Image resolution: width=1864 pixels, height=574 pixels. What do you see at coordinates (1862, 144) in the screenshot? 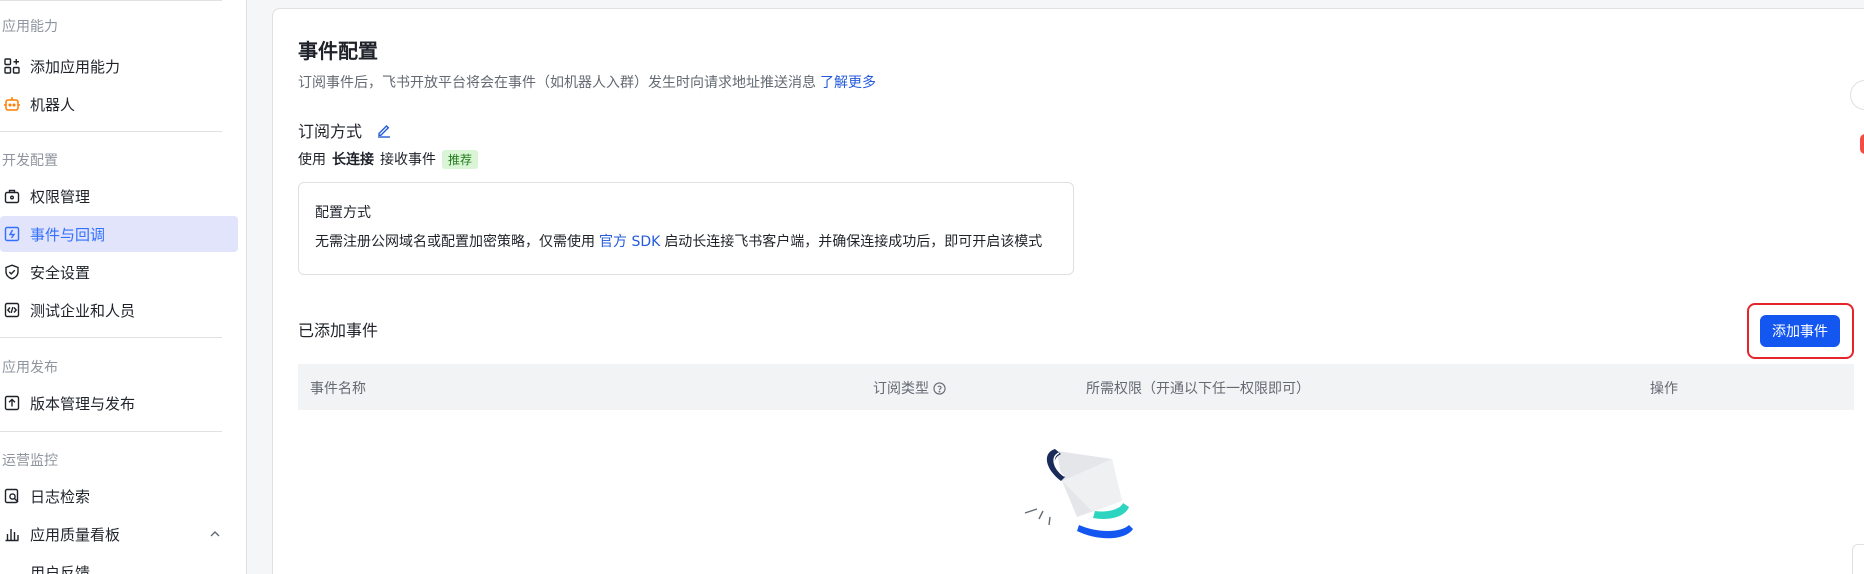
I see `notification-dot` at bounding box center [1862, 144].